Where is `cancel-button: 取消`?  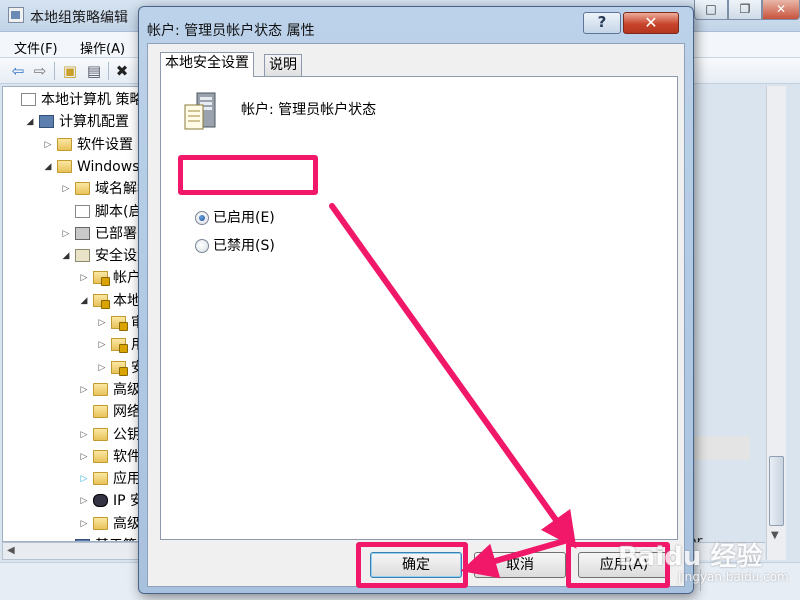 cancel-button: 取消 is located at coordinates (520, 565).